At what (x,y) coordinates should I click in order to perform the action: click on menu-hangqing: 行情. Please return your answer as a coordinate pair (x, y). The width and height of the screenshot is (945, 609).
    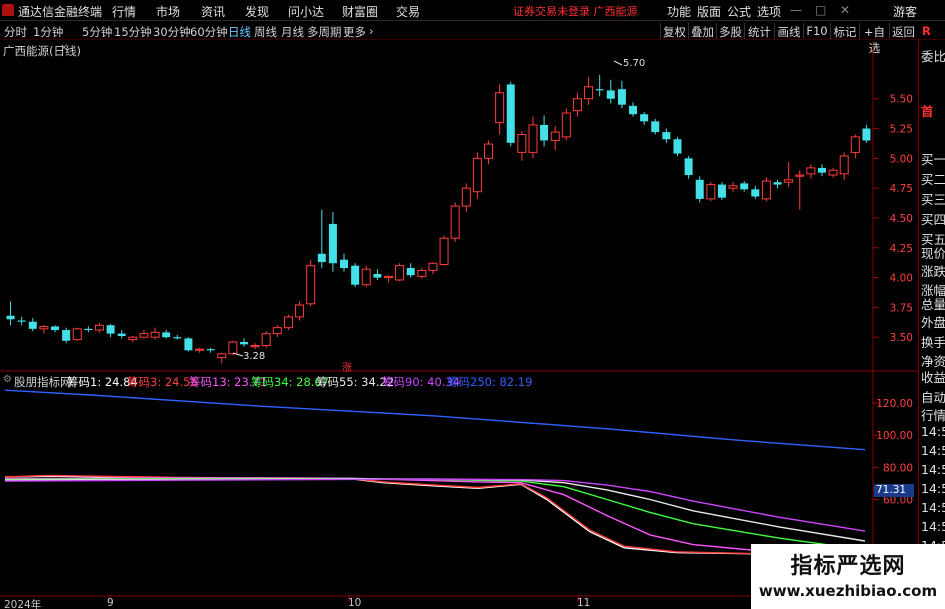
    Looking at the image, I should click on (124, 11).